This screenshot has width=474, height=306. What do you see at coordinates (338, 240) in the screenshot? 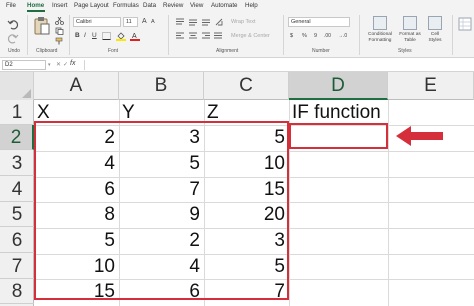
I see `cell-d6` at bounding box center [338, 240].